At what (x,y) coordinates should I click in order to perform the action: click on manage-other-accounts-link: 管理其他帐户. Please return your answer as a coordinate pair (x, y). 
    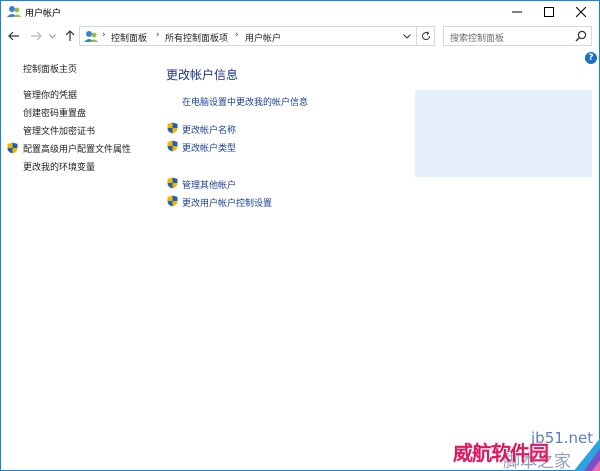
    Looking at the image, I should click on (209, 184).